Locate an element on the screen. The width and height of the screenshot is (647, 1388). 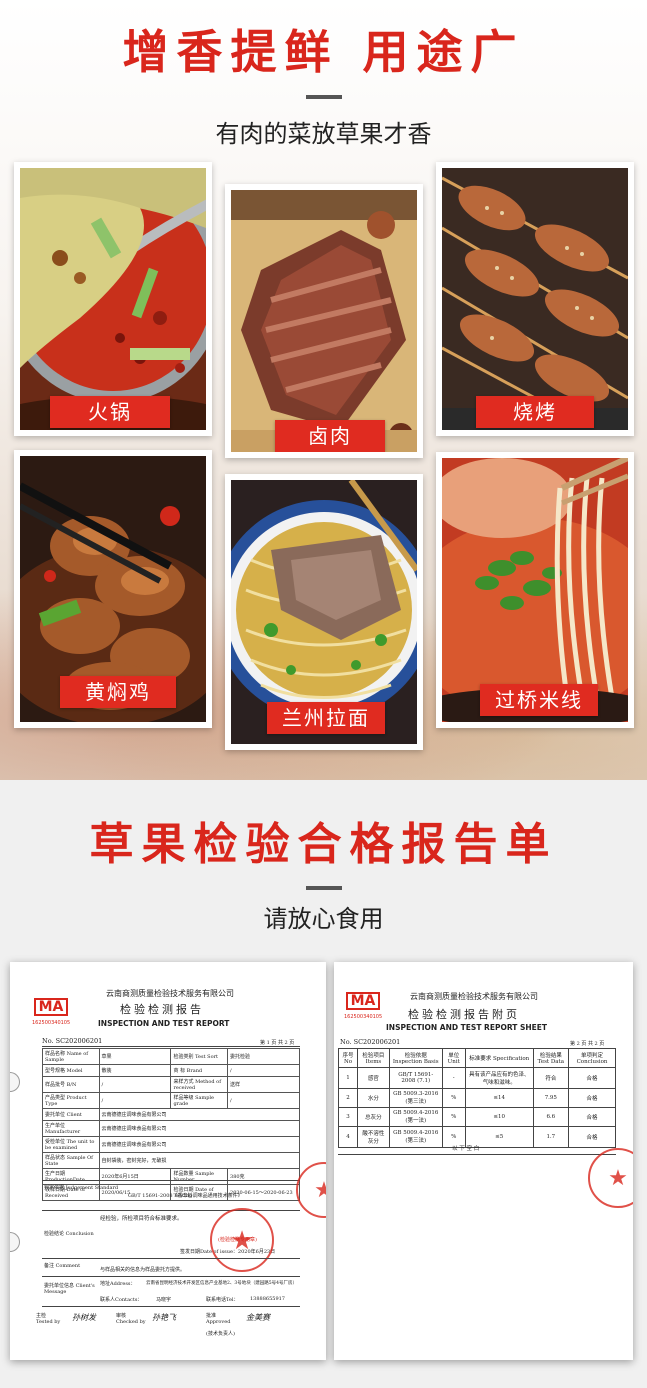
report-field-label: 委托单位 Client is located at coordinates (71, 1114).